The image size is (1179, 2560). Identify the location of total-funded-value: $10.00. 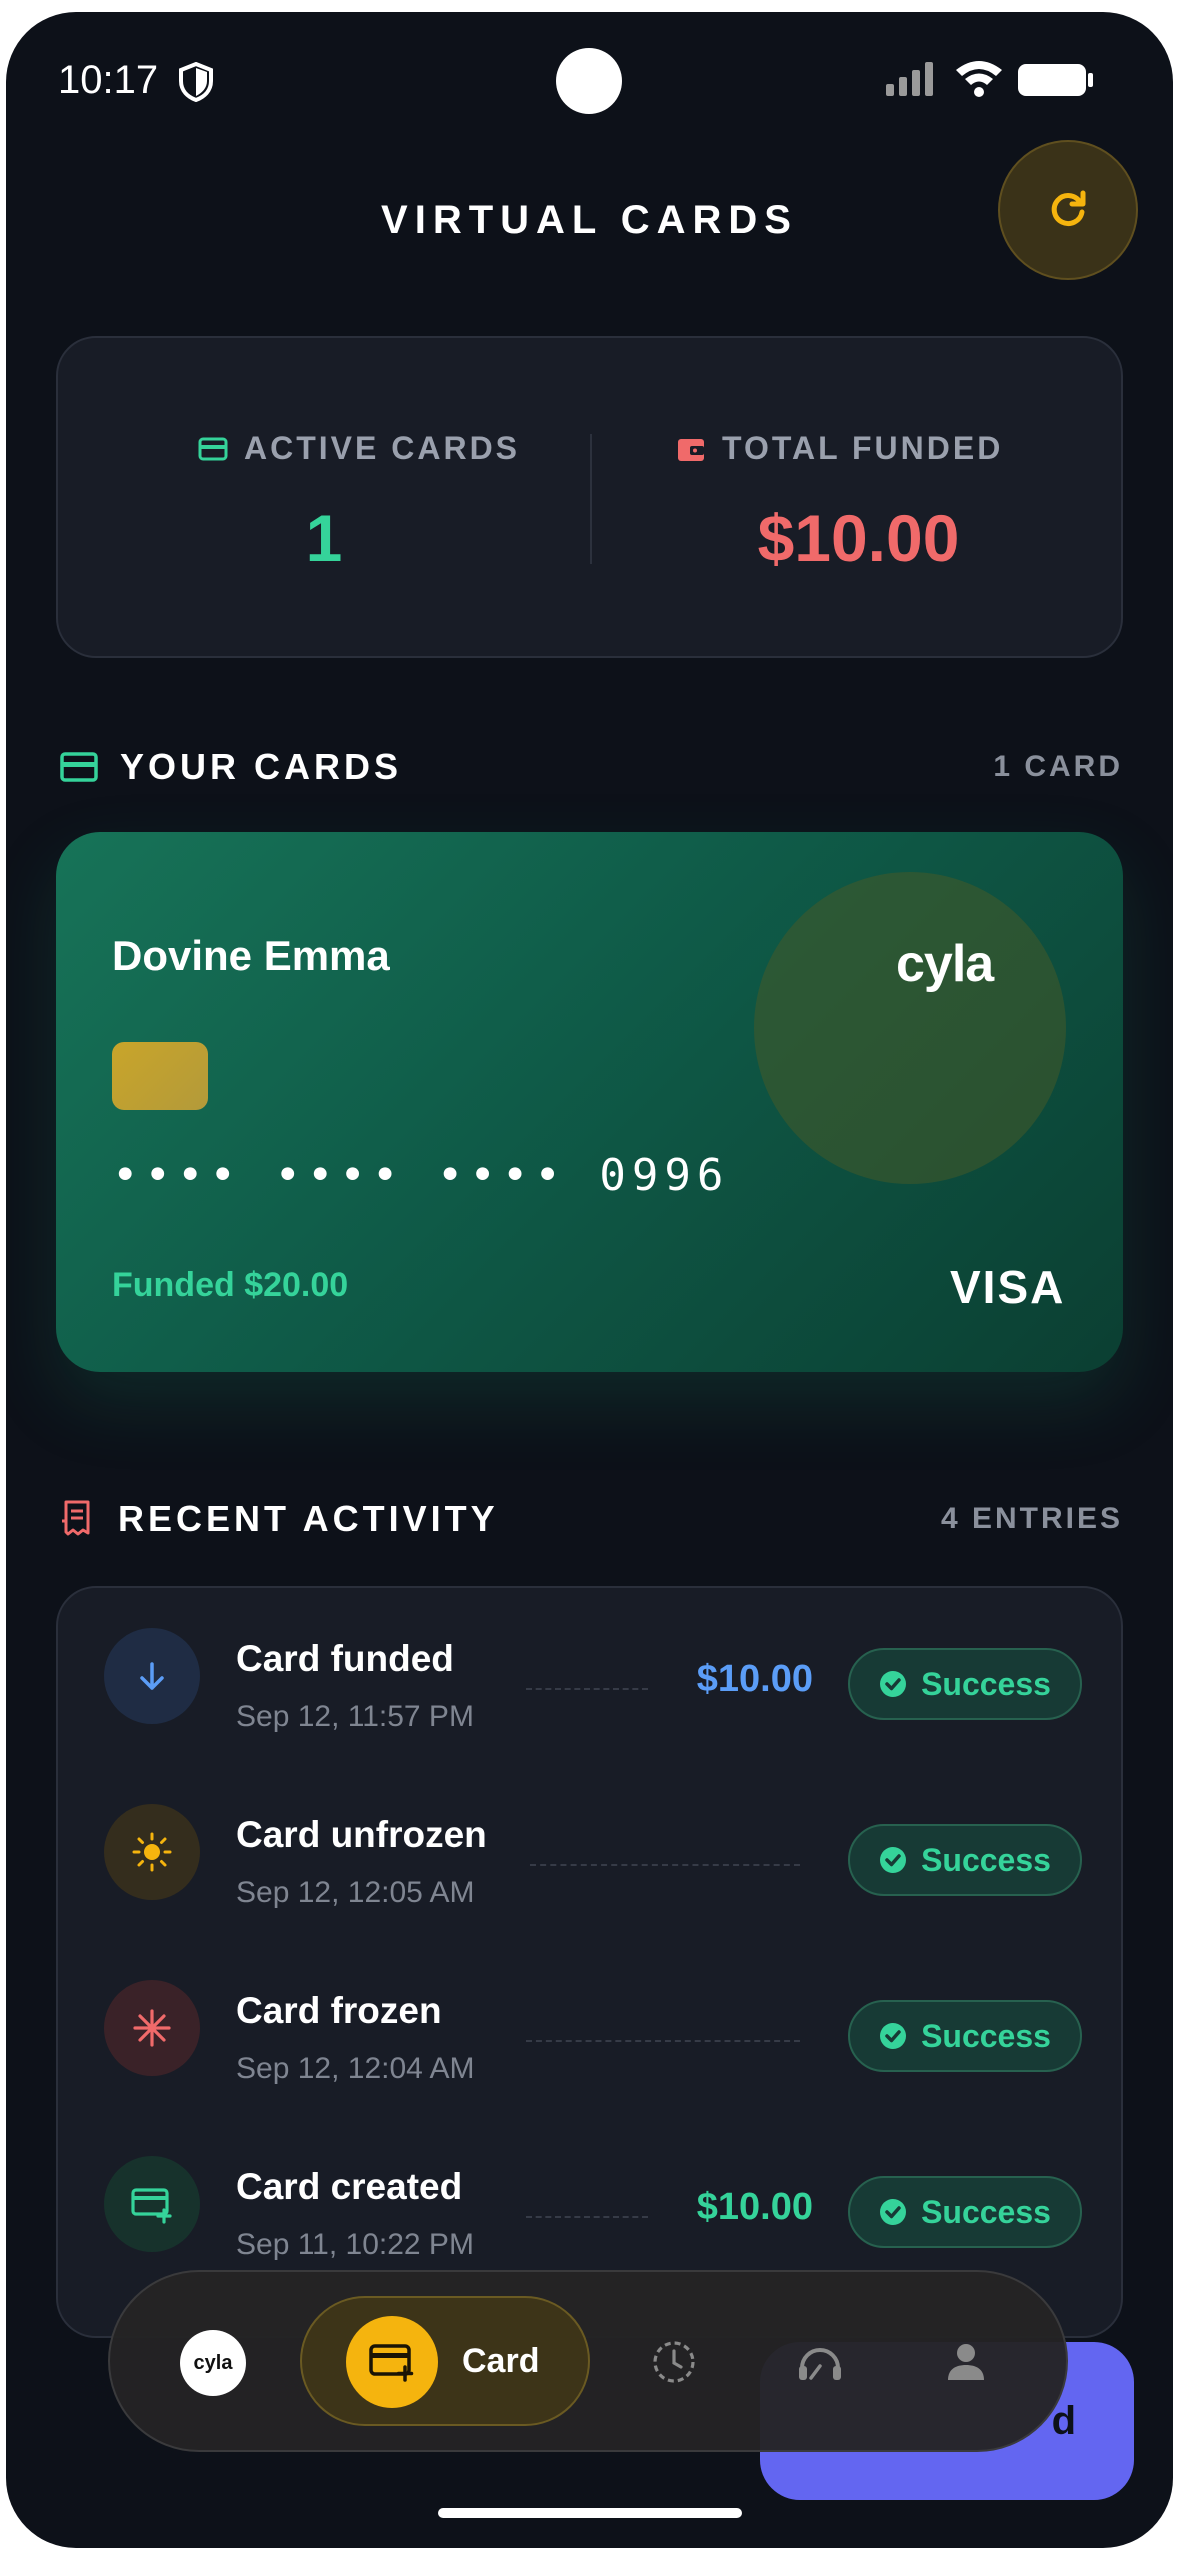
(858, 538).